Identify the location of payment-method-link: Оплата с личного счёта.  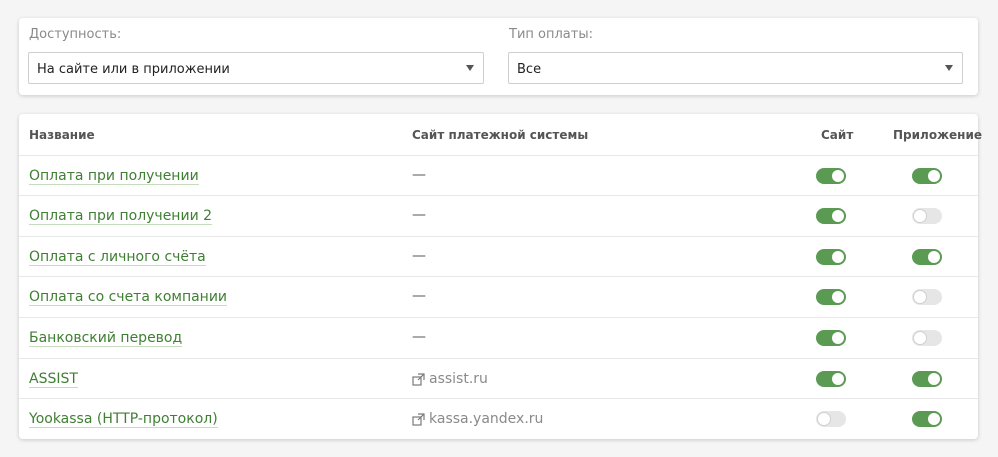
(117, 257).